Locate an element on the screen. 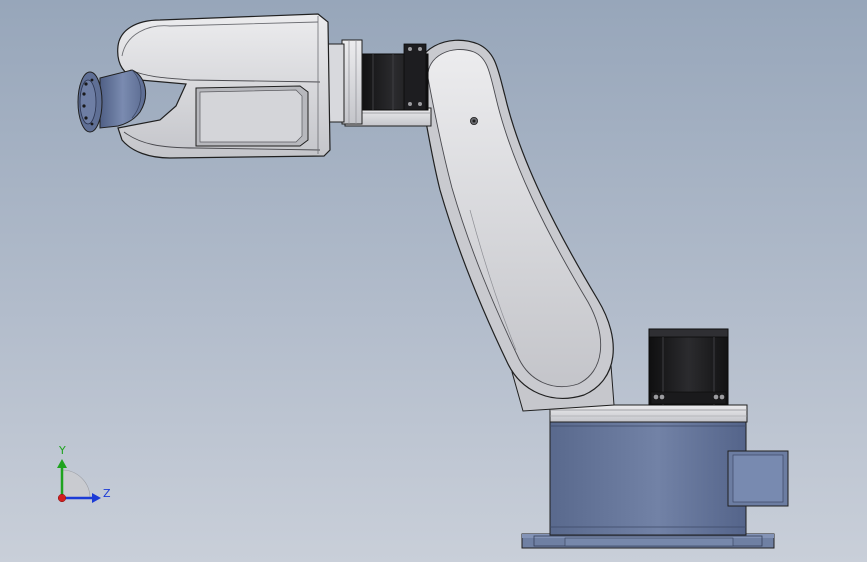  base-foot-plate is located at coordinates (648, 541).